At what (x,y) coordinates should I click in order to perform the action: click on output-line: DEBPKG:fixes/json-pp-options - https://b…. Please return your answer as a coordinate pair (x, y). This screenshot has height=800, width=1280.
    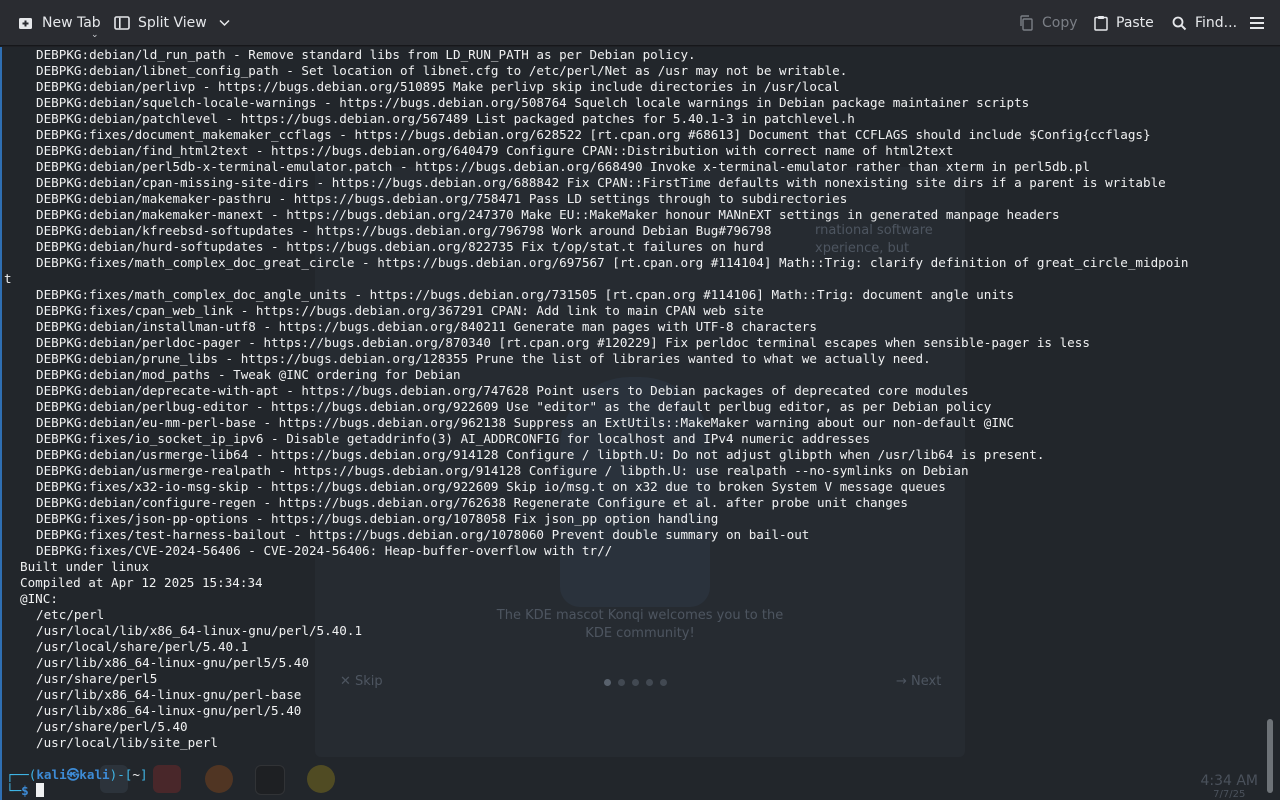
    Looking at the image, I should click on (377, 518).